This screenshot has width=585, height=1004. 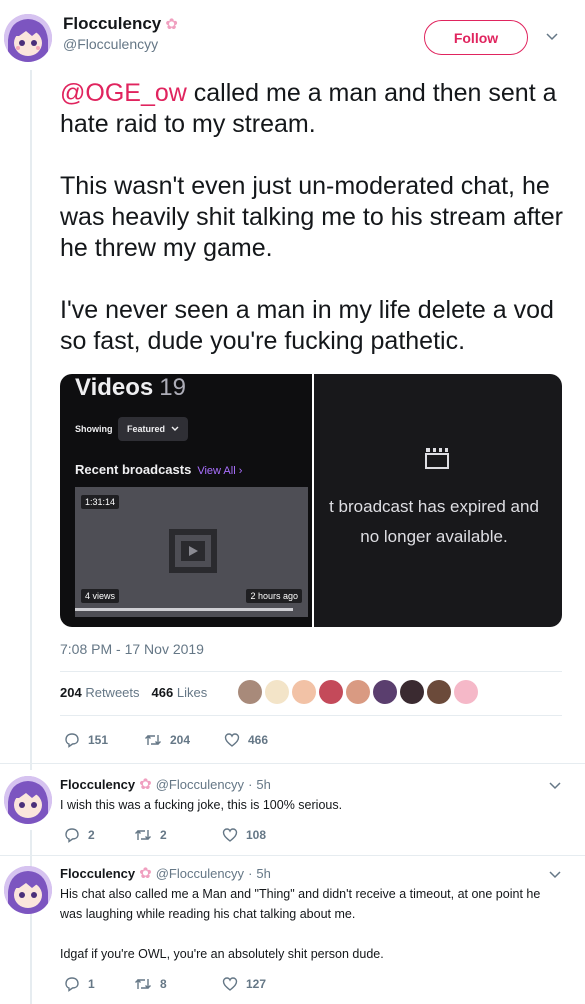 I want to click on video-progress-bar, so click(x=184, y=609).